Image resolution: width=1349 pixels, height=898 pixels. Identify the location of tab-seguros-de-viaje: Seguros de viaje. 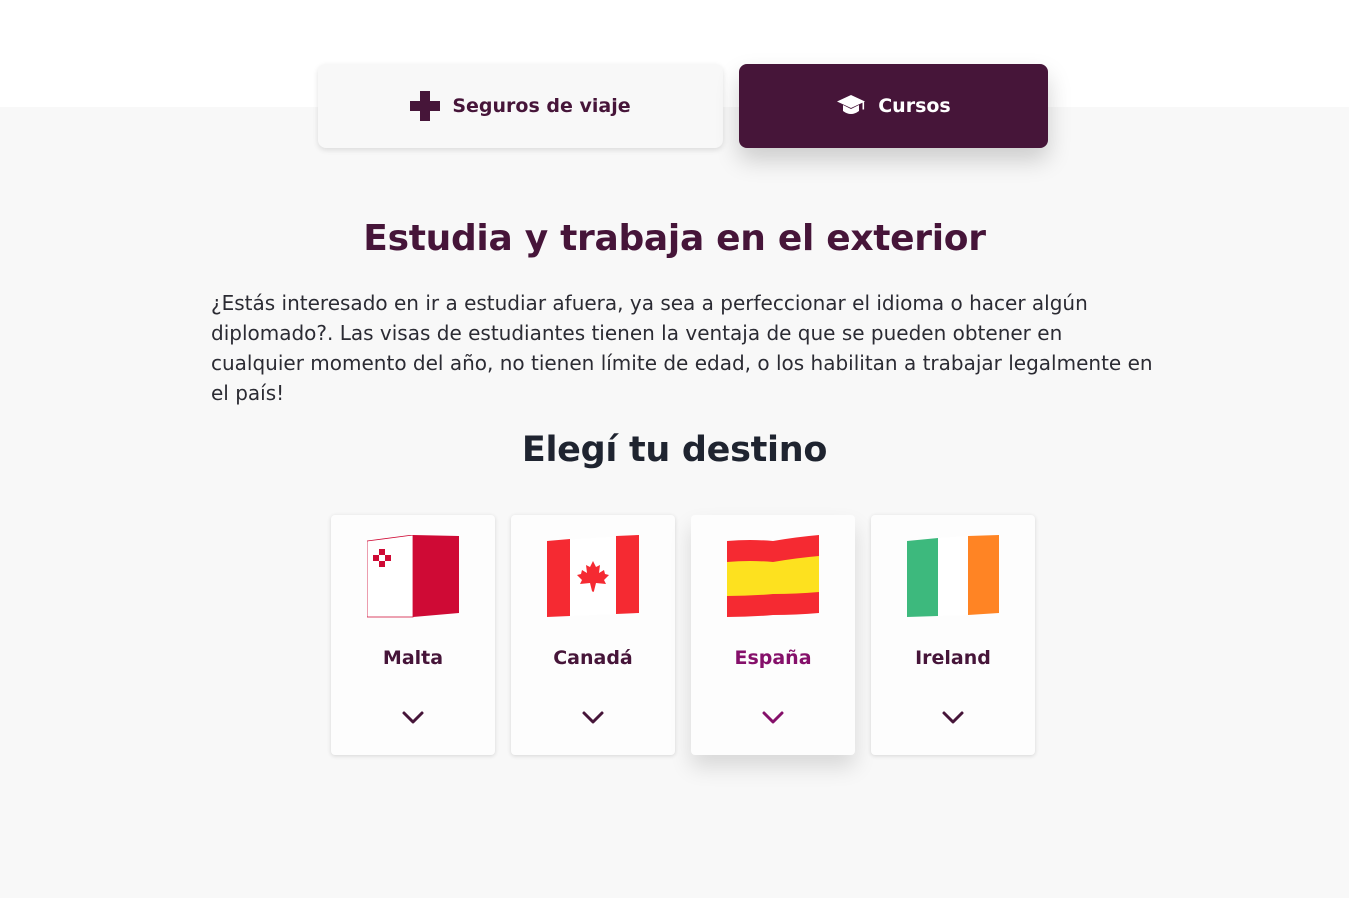
(520, 106).